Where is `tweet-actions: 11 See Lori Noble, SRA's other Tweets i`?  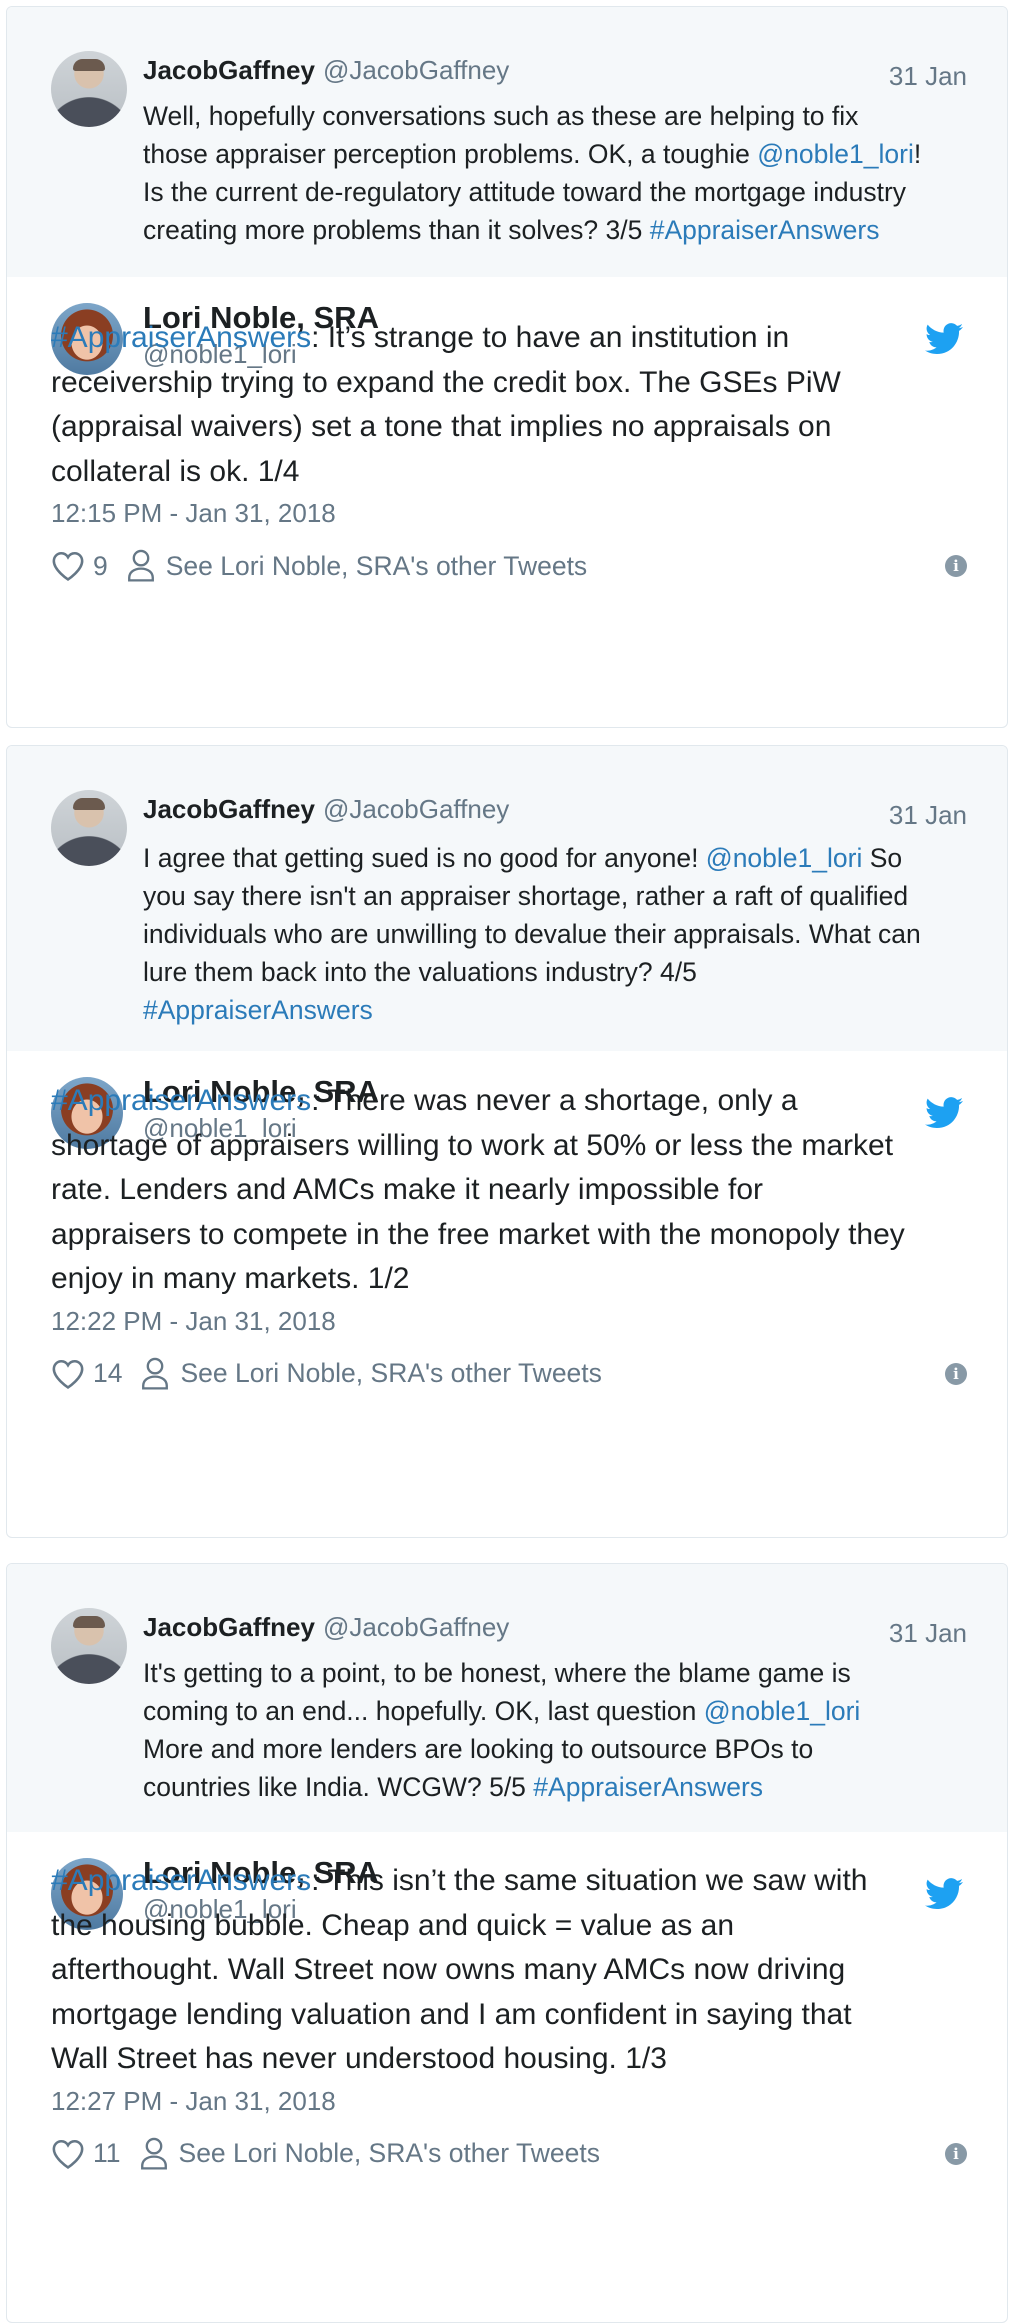
tweet-actions: 11 See Lori Noble, SRA's other Tweets i is located at coordinates (509, 2154).